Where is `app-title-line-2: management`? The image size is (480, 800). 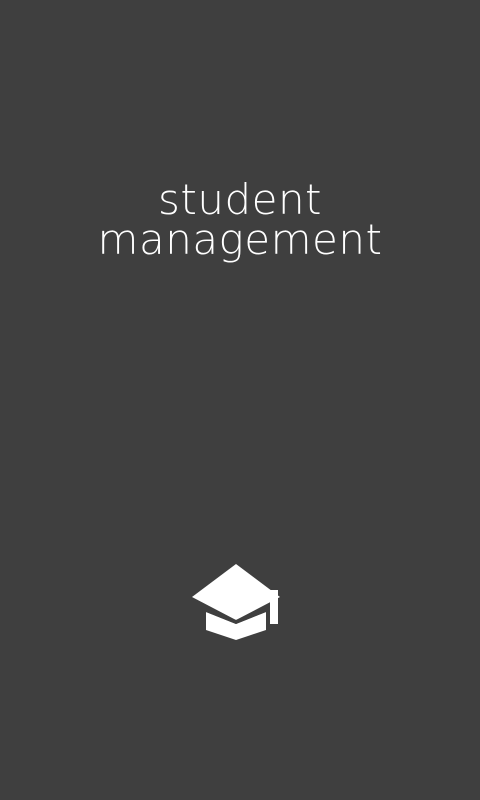 app-title-line-2: management is located at coordinates (240, 239).